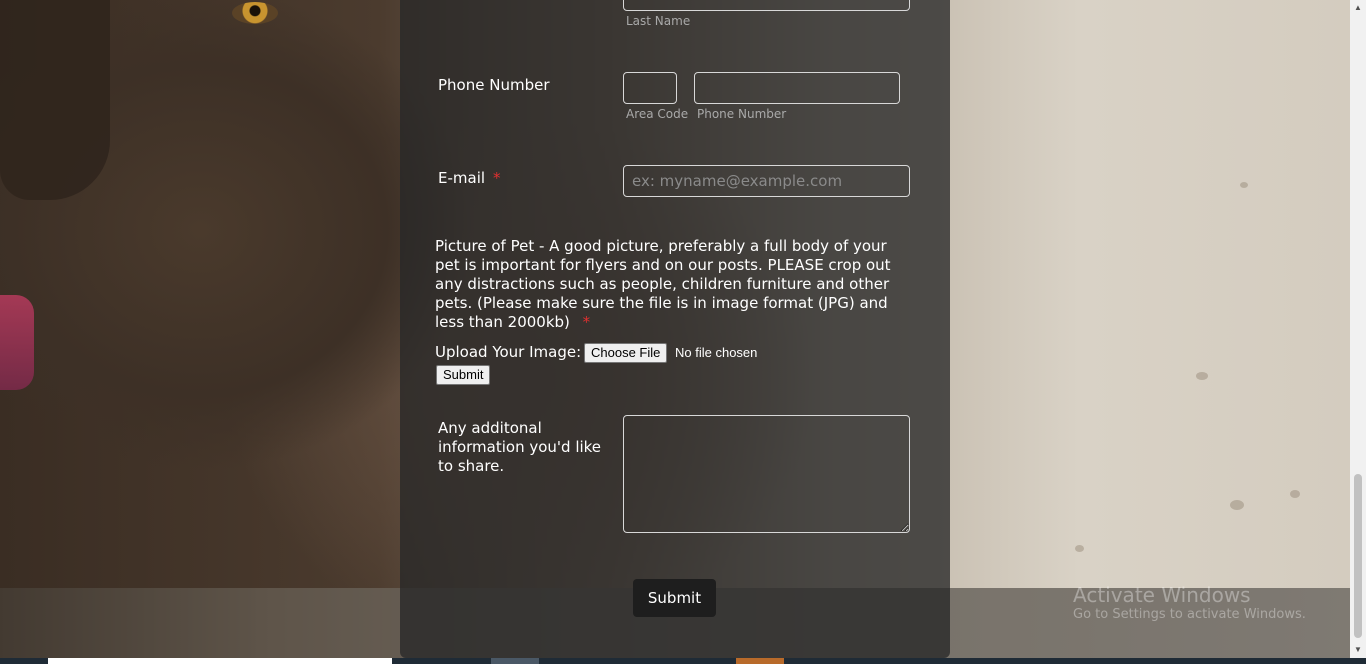 The height and width of the screenshot is (664, 1366). What do you see at coordinates (658, 21) in the screenshot?
I see `last-name-sublabel: Last Name` at bounding box center [658, 21].